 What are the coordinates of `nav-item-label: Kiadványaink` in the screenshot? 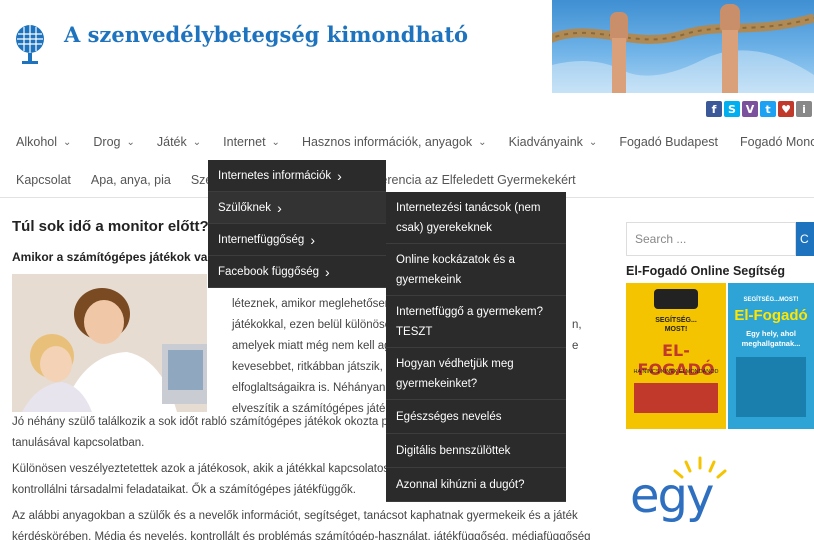 It's located at (545, 142).